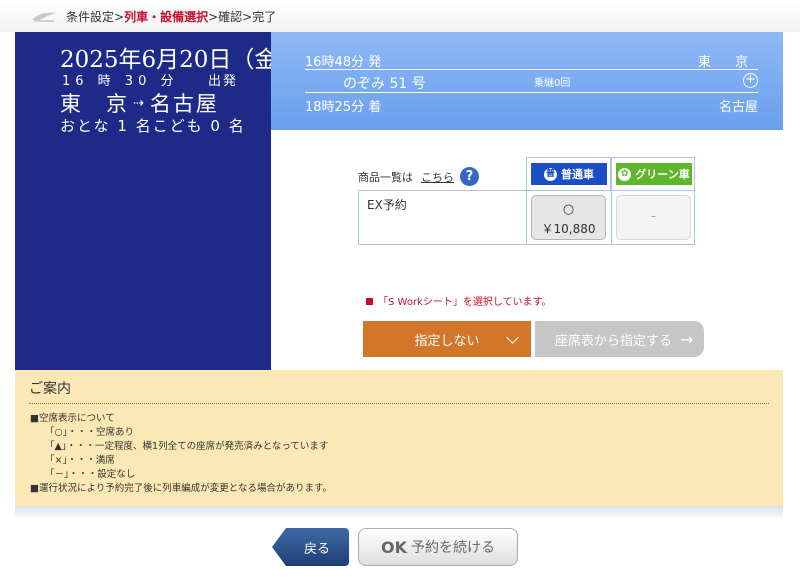 This screenshot has height=577, width=800. I want to click on continue-reservation-button: OK 予約を続ける, so click(438, 547).